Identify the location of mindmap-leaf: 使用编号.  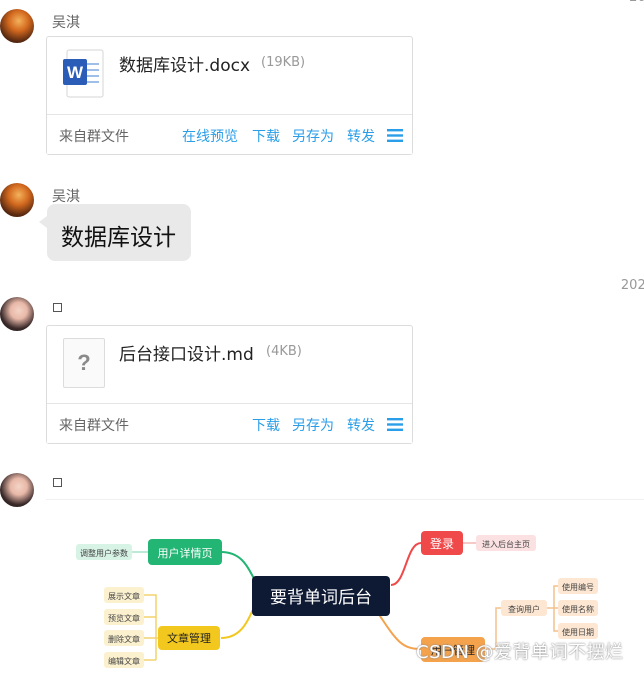
(578, 587).